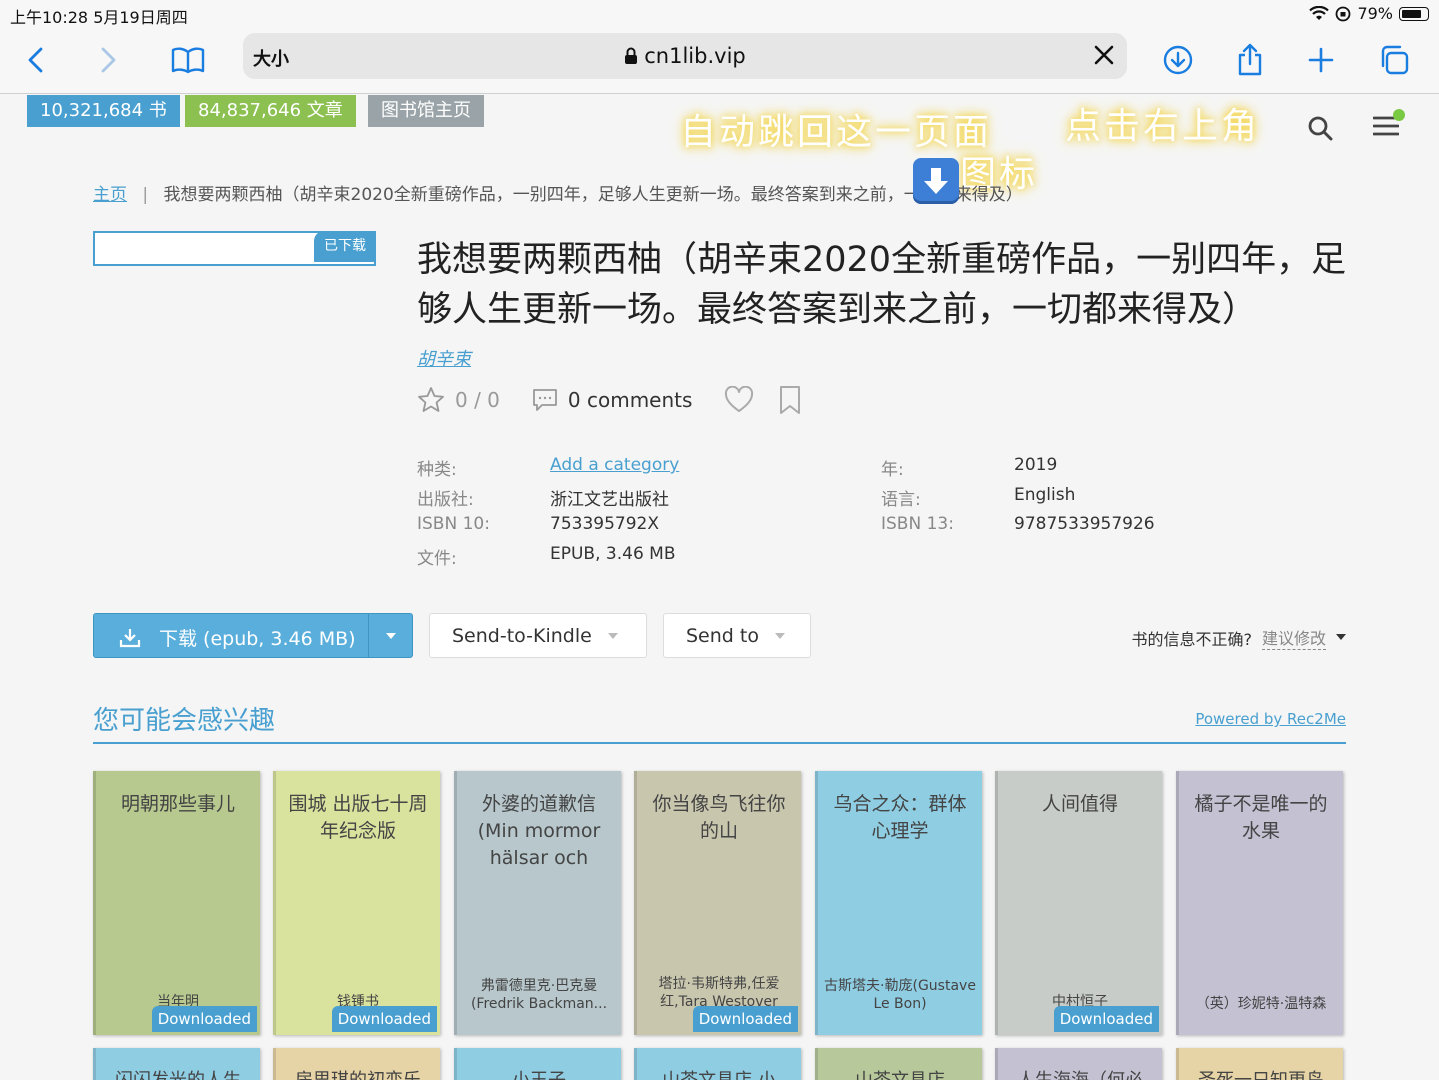 The height and width of the screenshot is (1080, 1439). What do you see at coordinates (790, 400) in the screenshot?
I see `bookmark-icon` at bounding box center [790, 400].